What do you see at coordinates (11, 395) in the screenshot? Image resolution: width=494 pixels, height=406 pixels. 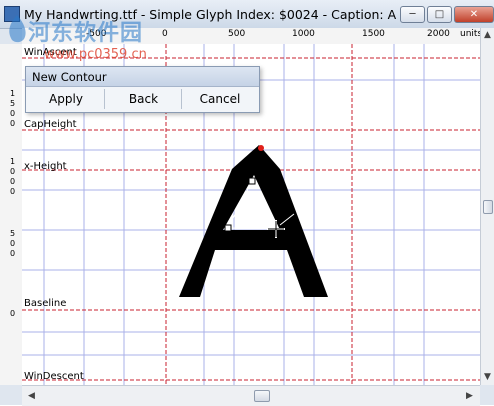 I see `scrollbar-corner` at bounding box center [11, 395].